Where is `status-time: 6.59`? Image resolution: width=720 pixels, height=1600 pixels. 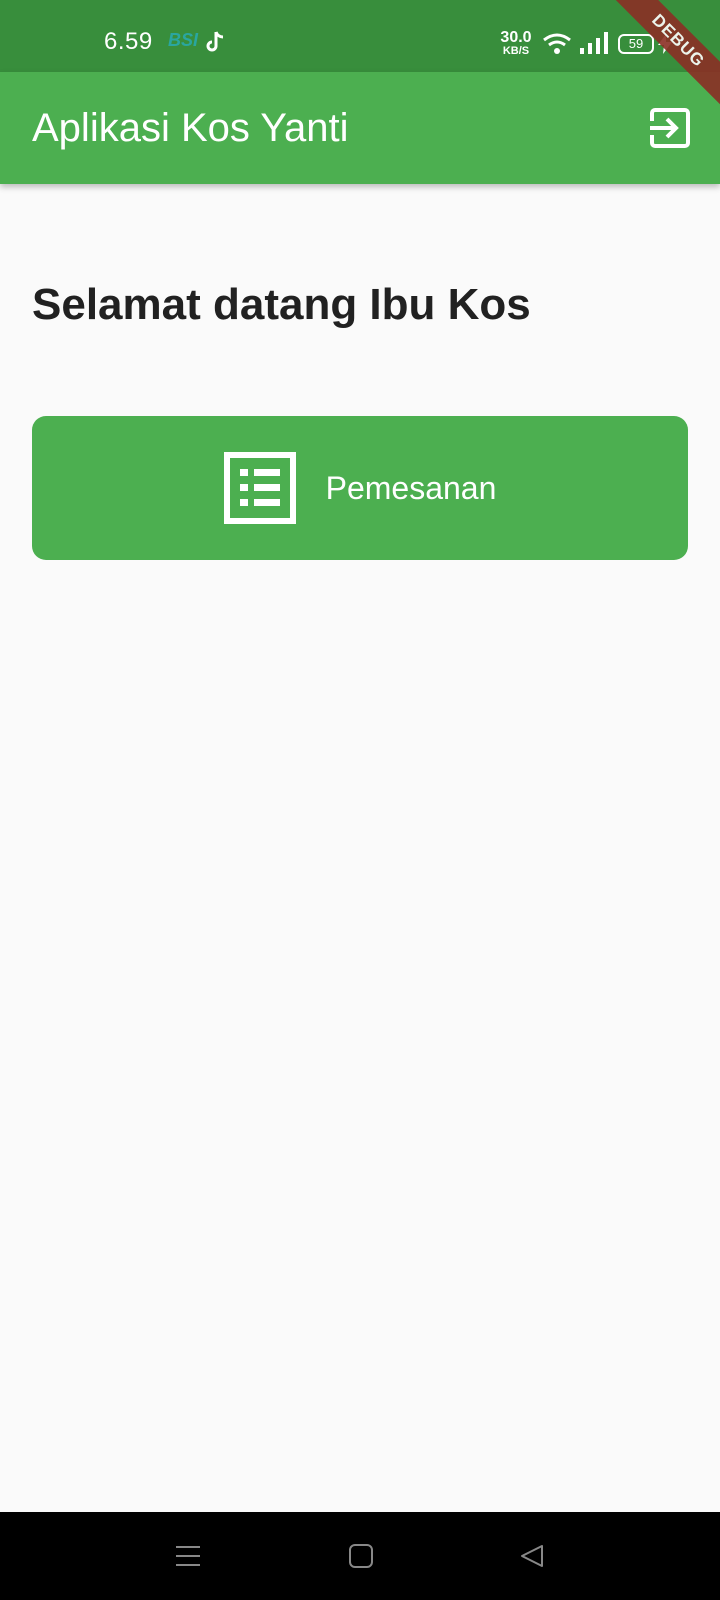
status-time: 6.59 is located at coordinates (128, 41).